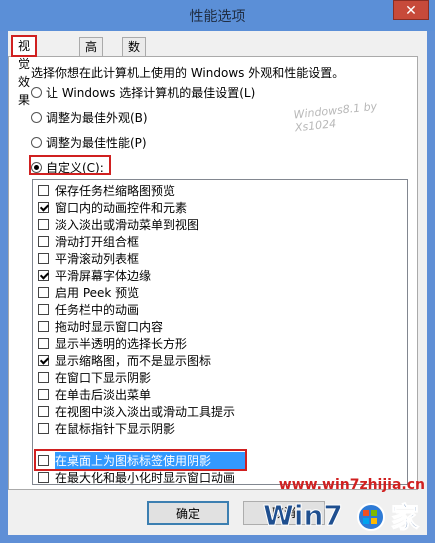 The width and height of the screenshot is (435, 543). Describe the element at coordinates (24, 71) in the screenshot. I see `tab-visual-effects: 视觉效果` at that location.